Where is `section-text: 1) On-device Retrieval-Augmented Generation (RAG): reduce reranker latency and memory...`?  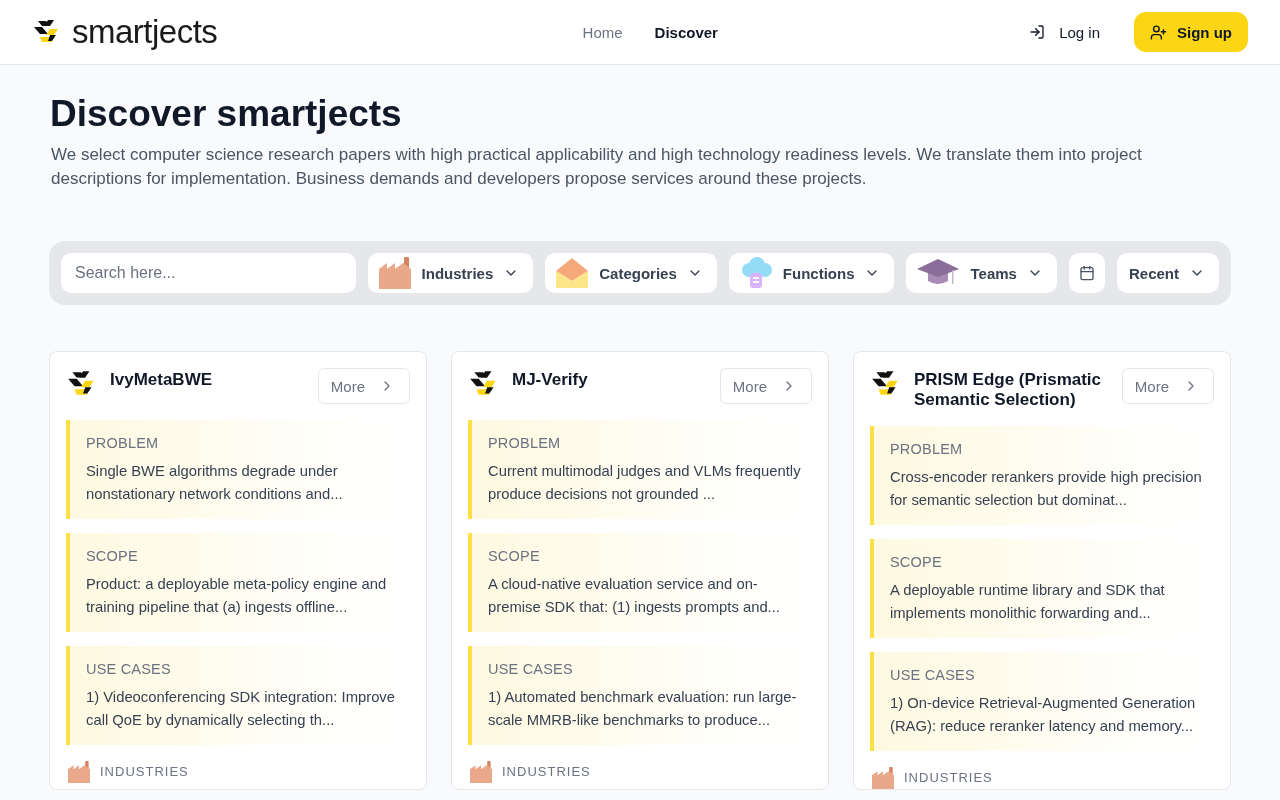
section-text: 1) On-device Retrieval-Augmented Generation (RAG): reduce reranker latency and memory... is located at coordinates (1043, 715).